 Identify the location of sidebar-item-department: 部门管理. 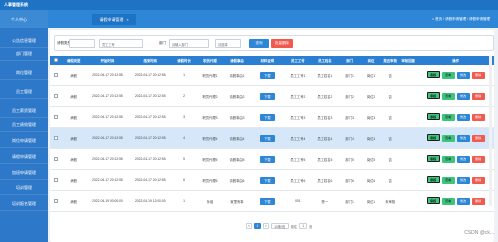
(24, 54).